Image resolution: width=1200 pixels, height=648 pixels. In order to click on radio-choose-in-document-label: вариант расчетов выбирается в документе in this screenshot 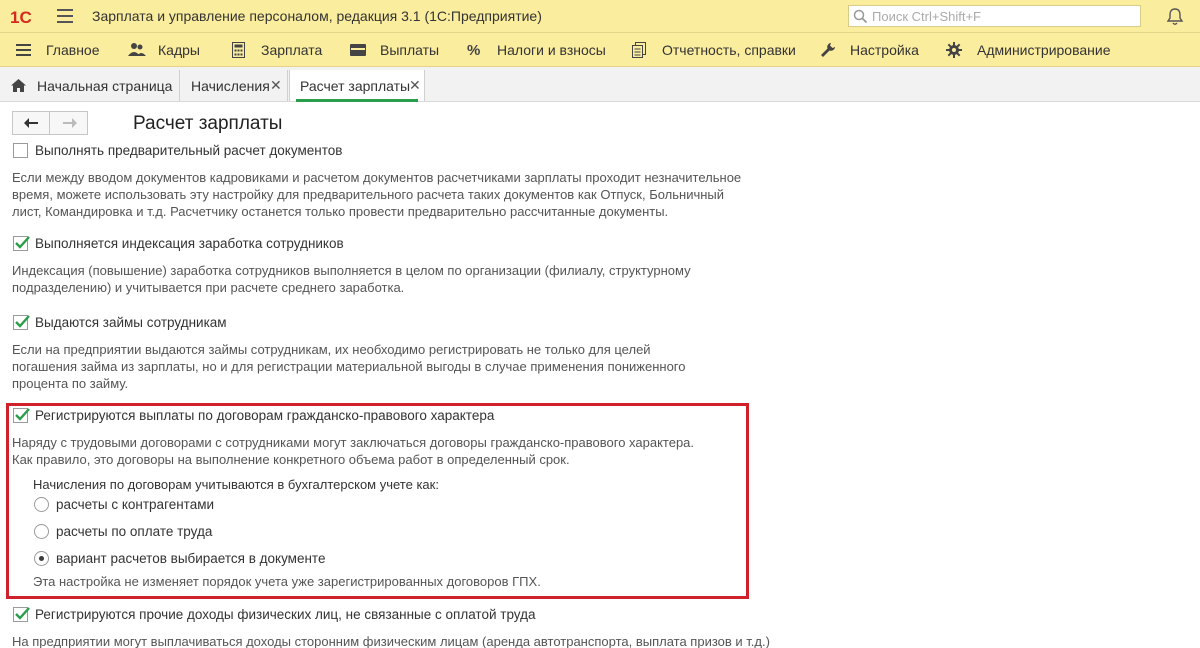, I will do `click(190, 558)`.